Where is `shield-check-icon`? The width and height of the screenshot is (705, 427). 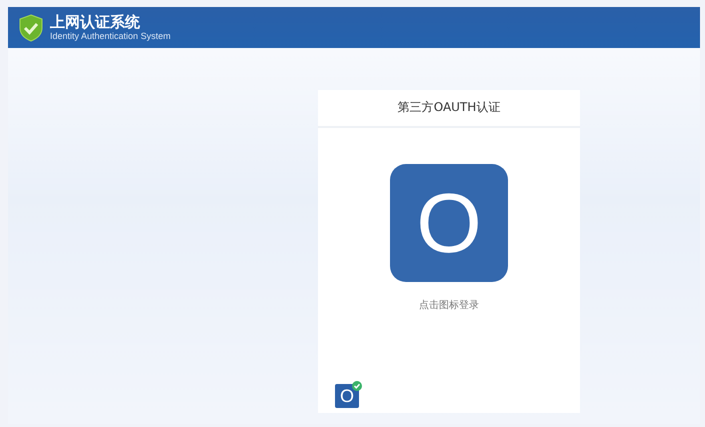 shield-check-icon is located at coordinates (31, 28).